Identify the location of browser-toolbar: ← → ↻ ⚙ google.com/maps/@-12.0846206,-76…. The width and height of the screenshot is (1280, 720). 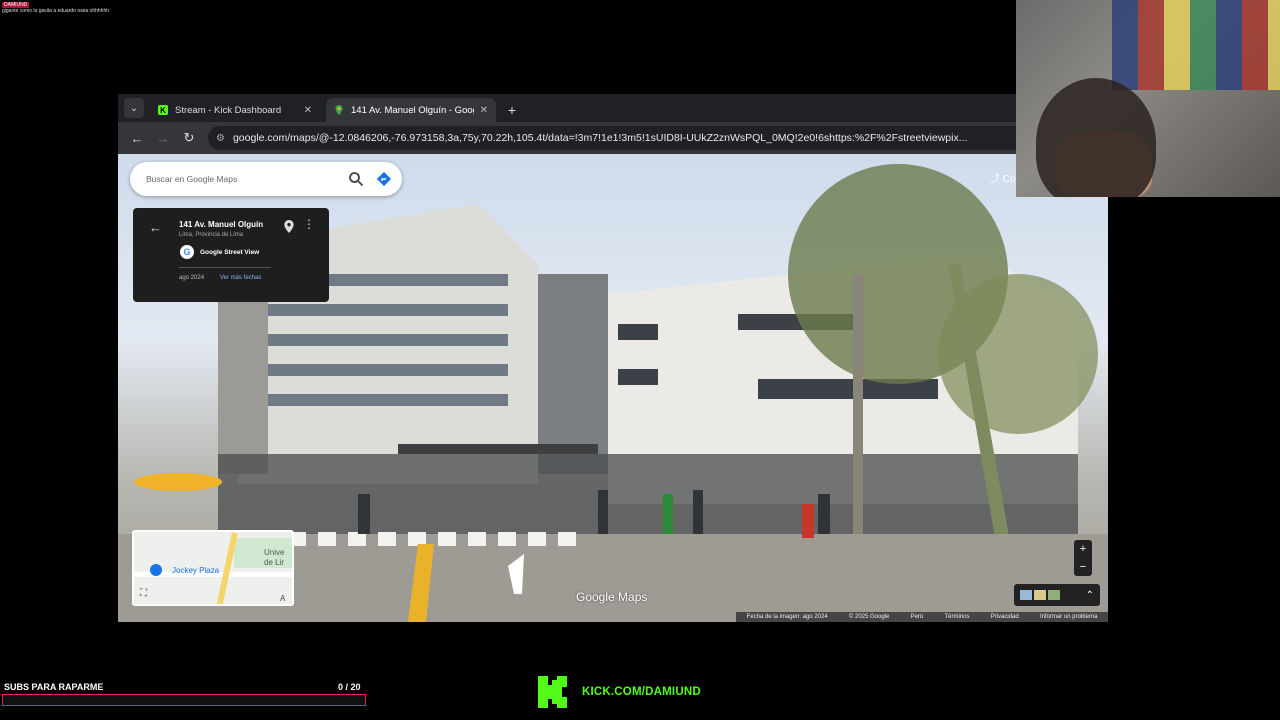
(613, 138).